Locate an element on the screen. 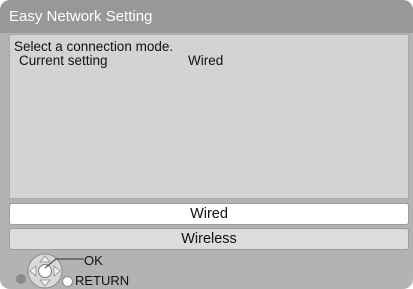 The image size is (413, 289). dialog-title: Easy Network Setting is located at coordinates (81, 16).